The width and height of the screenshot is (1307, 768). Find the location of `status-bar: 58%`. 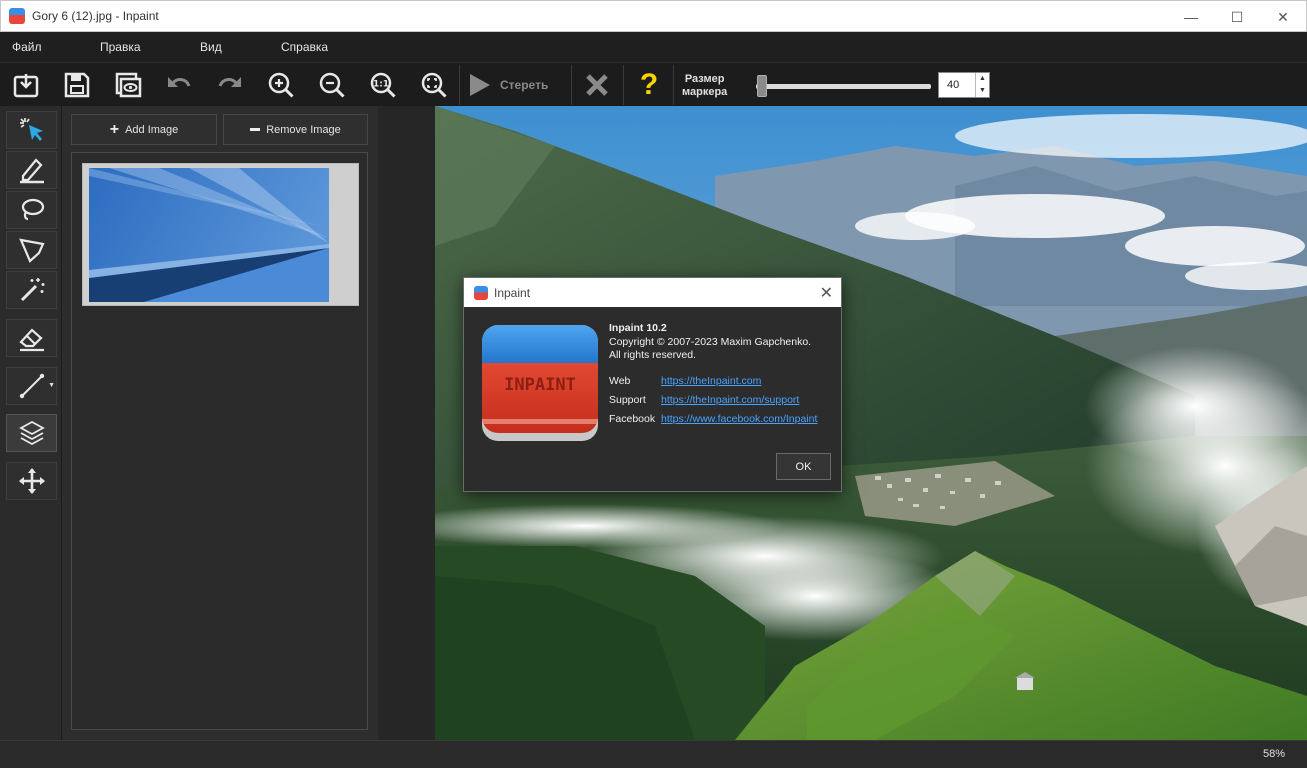

status-bar: 58% is located at coordinates (653, 754).